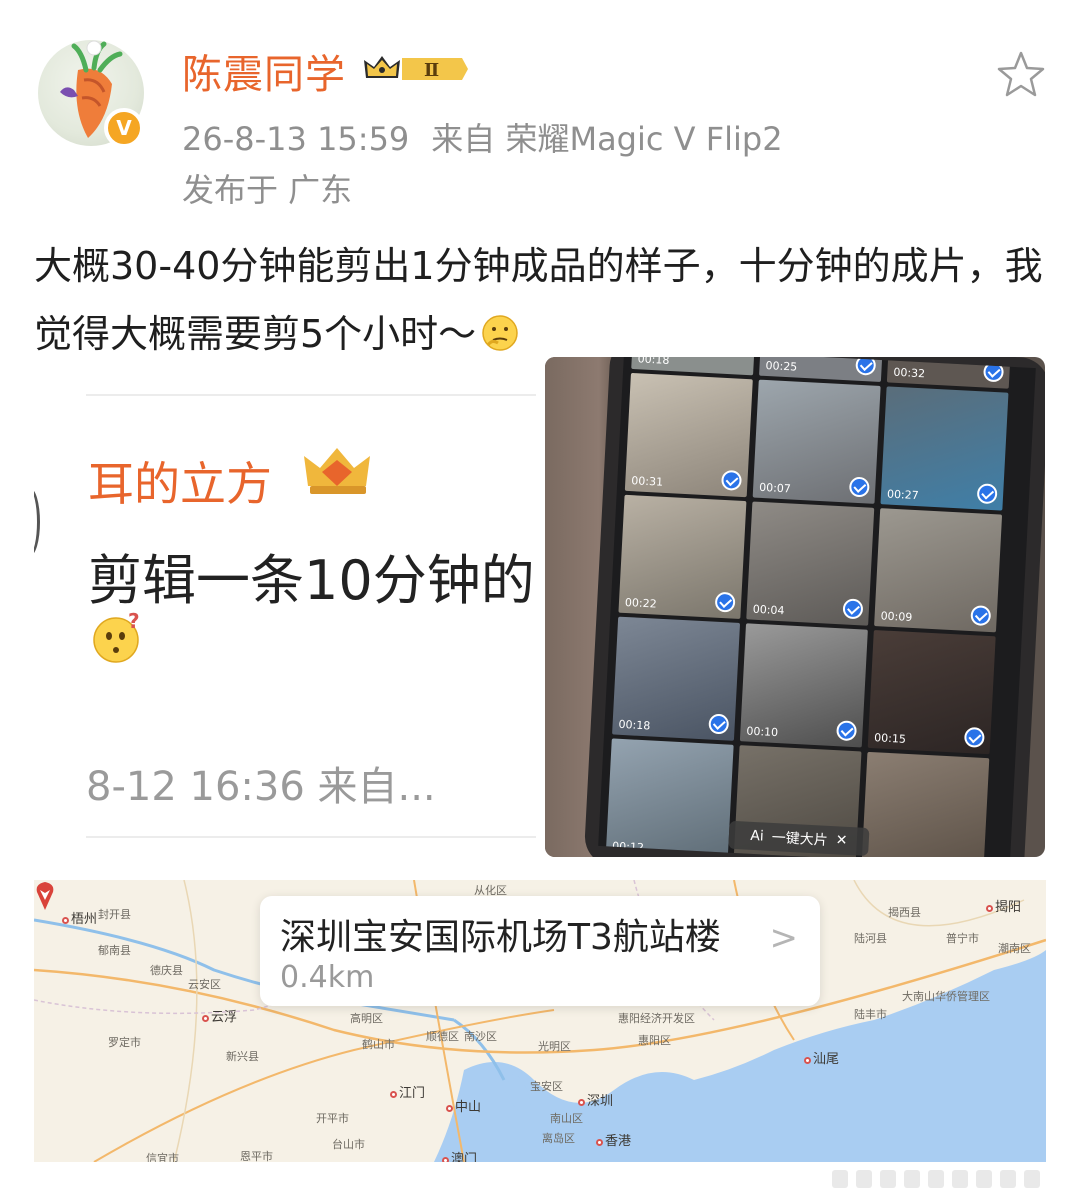  I want to click on map-place-label: 惠阳区, so click(654, 1040).